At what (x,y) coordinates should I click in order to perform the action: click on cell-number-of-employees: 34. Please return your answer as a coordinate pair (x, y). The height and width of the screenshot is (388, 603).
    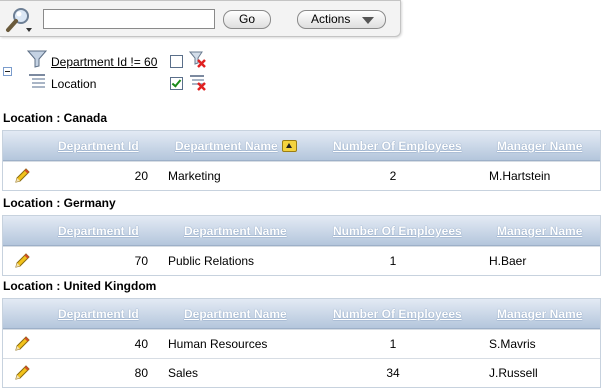
    Looking at the image, I should click on (393, 373).